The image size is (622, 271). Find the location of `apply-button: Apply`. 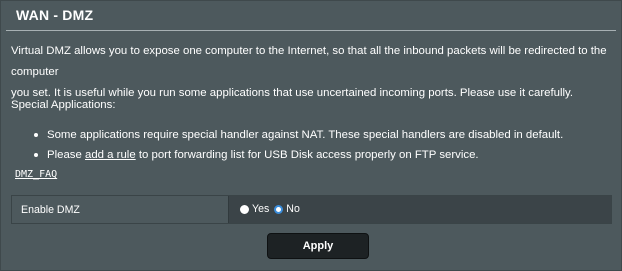

apply-button: Apply is located at coordinates (318, 246).